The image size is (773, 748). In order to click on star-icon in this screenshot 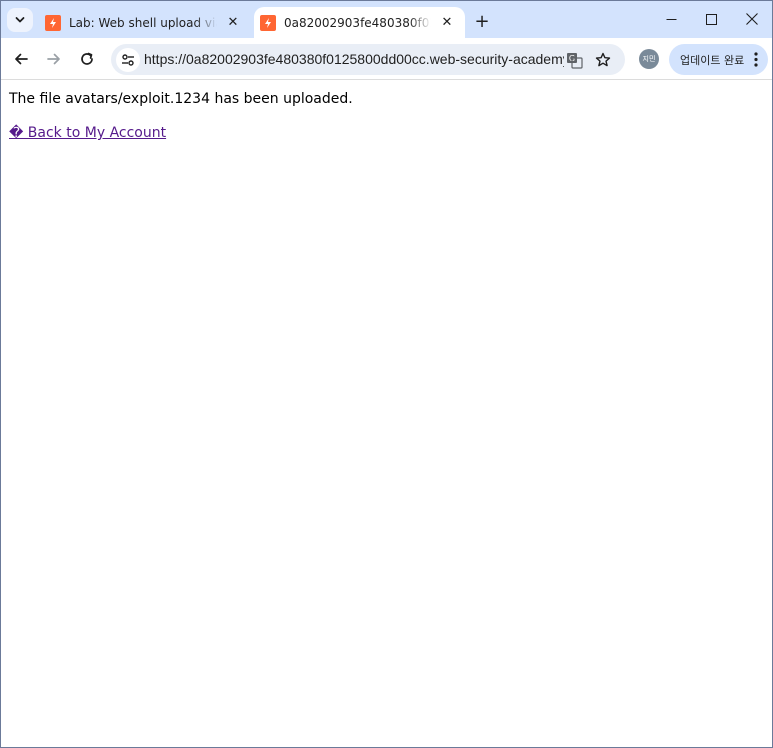, I will do `click(603, 59)`.